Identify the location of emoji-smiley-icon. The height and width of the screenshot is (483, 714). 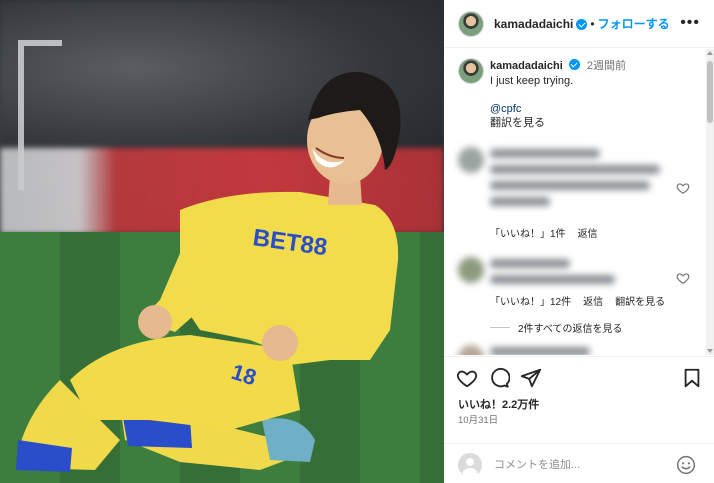
(686, 465).